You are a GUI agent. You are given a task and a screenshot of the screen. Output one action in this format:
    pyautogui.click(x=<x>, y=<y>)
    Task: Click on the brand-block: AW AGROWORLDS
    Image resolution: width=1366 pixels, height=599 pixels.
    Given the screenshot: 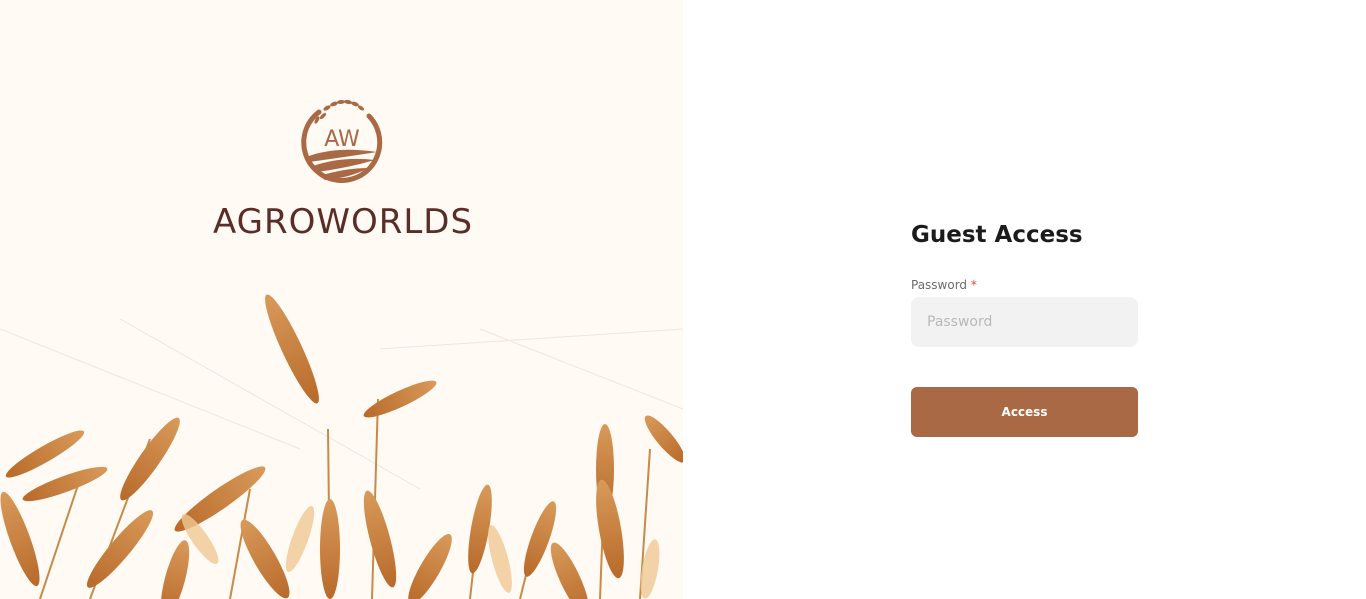 What is the action you would take?
    pyautogui.click(x=341, y=169)
    